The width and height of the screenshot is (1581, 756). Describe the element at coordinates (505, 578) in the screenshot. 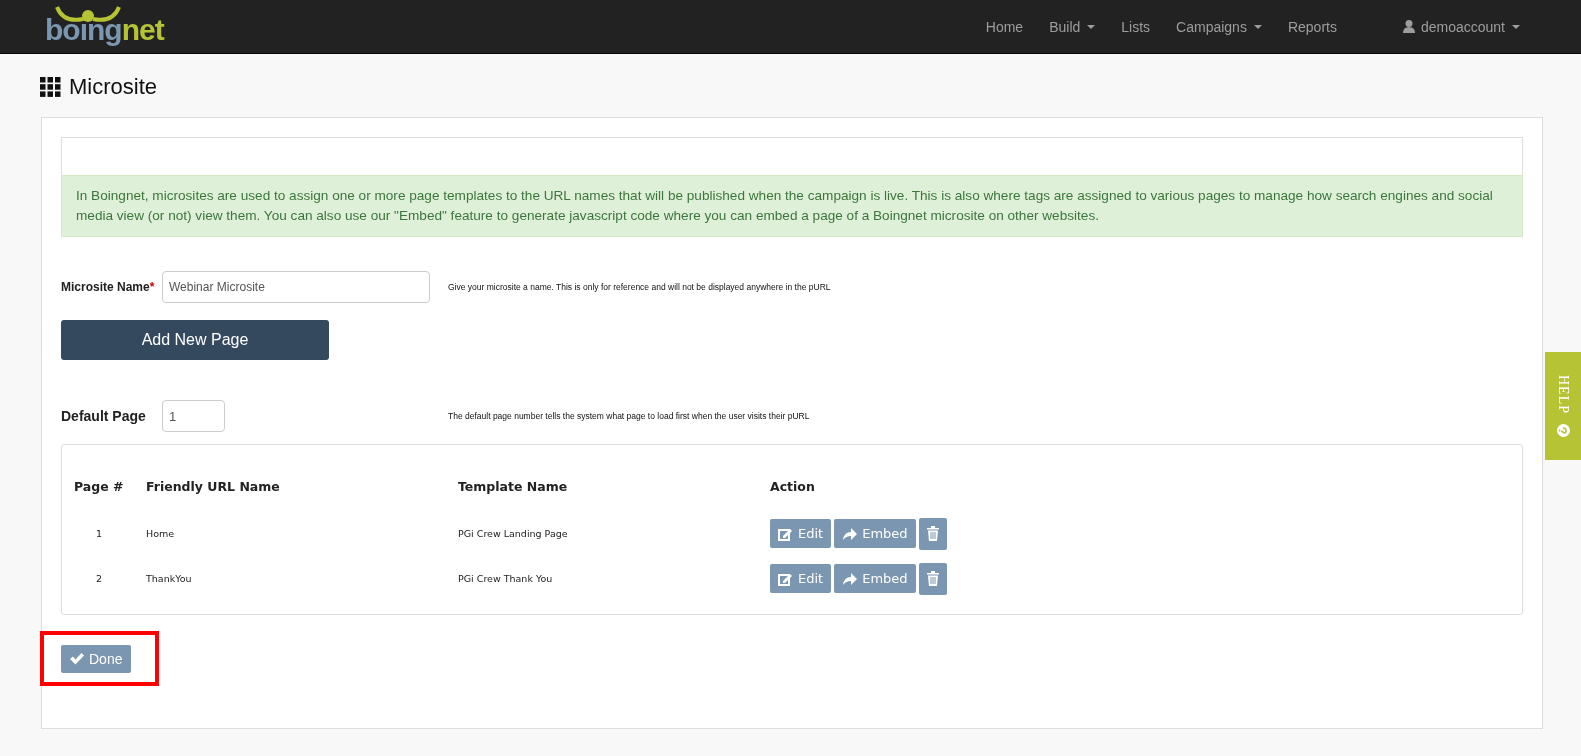

I see `table-cell: PGi Crew Thank You` at that location.